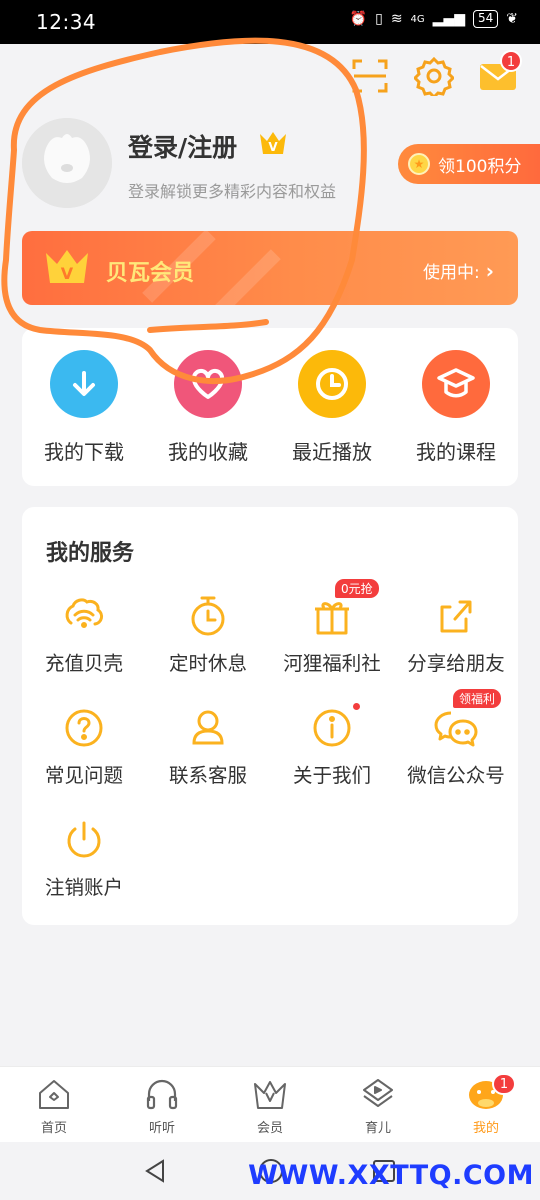  Describe the element at coordinates (83, 887) in the screenshot. I see `service-label: 注销账户` at that location.